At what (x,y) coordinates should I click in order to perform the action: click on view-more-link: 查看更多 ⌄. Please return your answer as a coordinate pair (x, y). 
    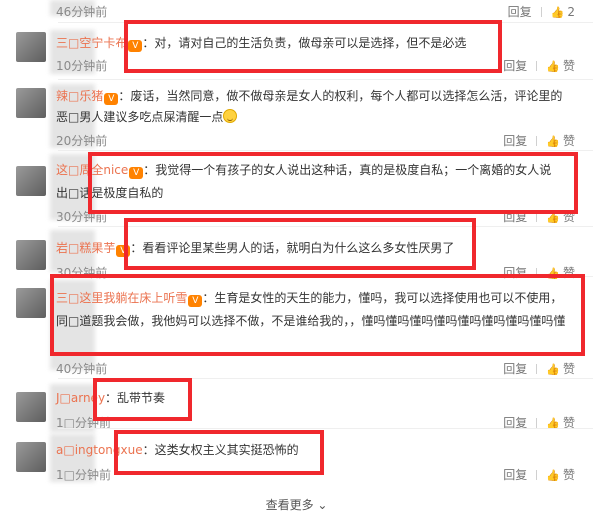
    Looking at the image, I should click on (296, 504).